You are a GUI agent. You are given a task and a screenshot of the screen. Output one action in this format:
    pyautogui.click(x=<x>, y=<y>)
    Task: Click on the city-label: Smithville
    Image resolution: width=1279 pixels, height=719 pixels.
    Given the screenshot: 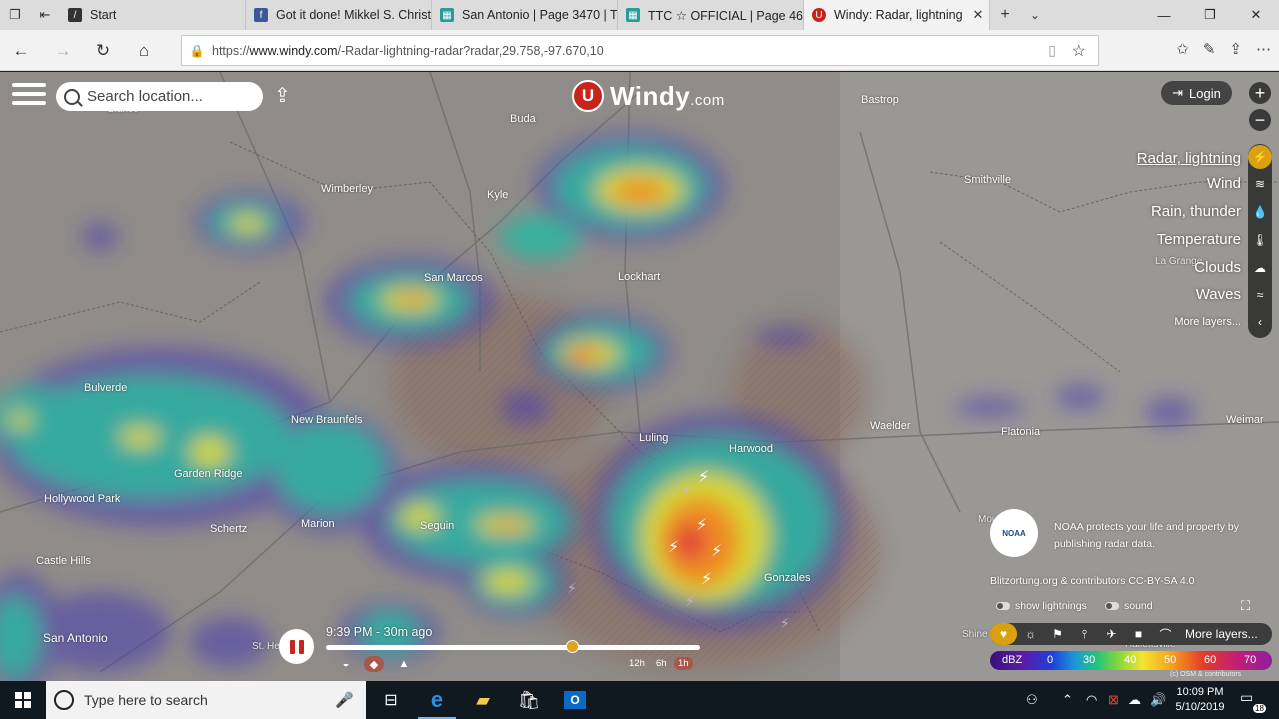 What is the action you would take?
    pyautogui.click(x=988, y=180)
    